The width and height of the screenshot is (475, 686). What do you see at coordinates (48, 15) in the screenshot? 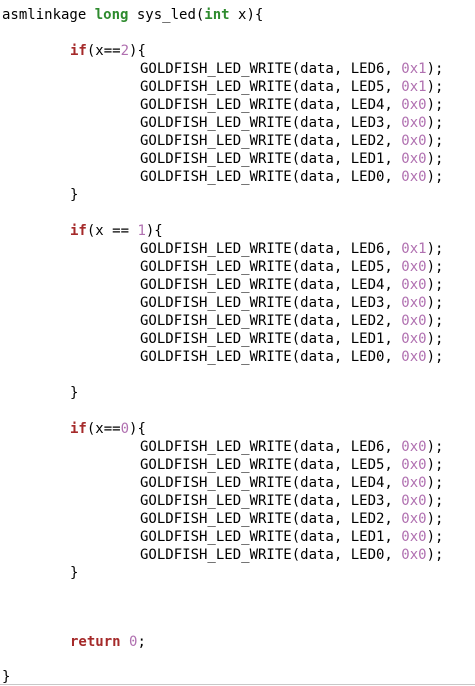
I see `code-token-asmlinkage: asmlinkage` at bounding box center [48, 15].